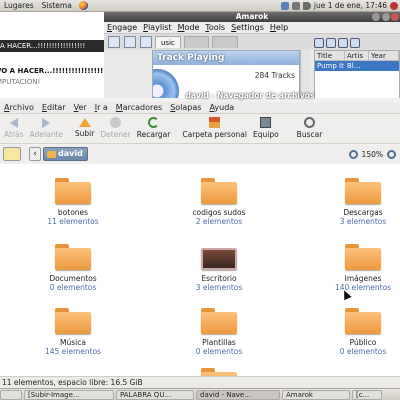 This screenshot has height=400, width=400. Describe the element at coordinates (330, 55) in the screenshot. I see `column-title: Title` at that location.